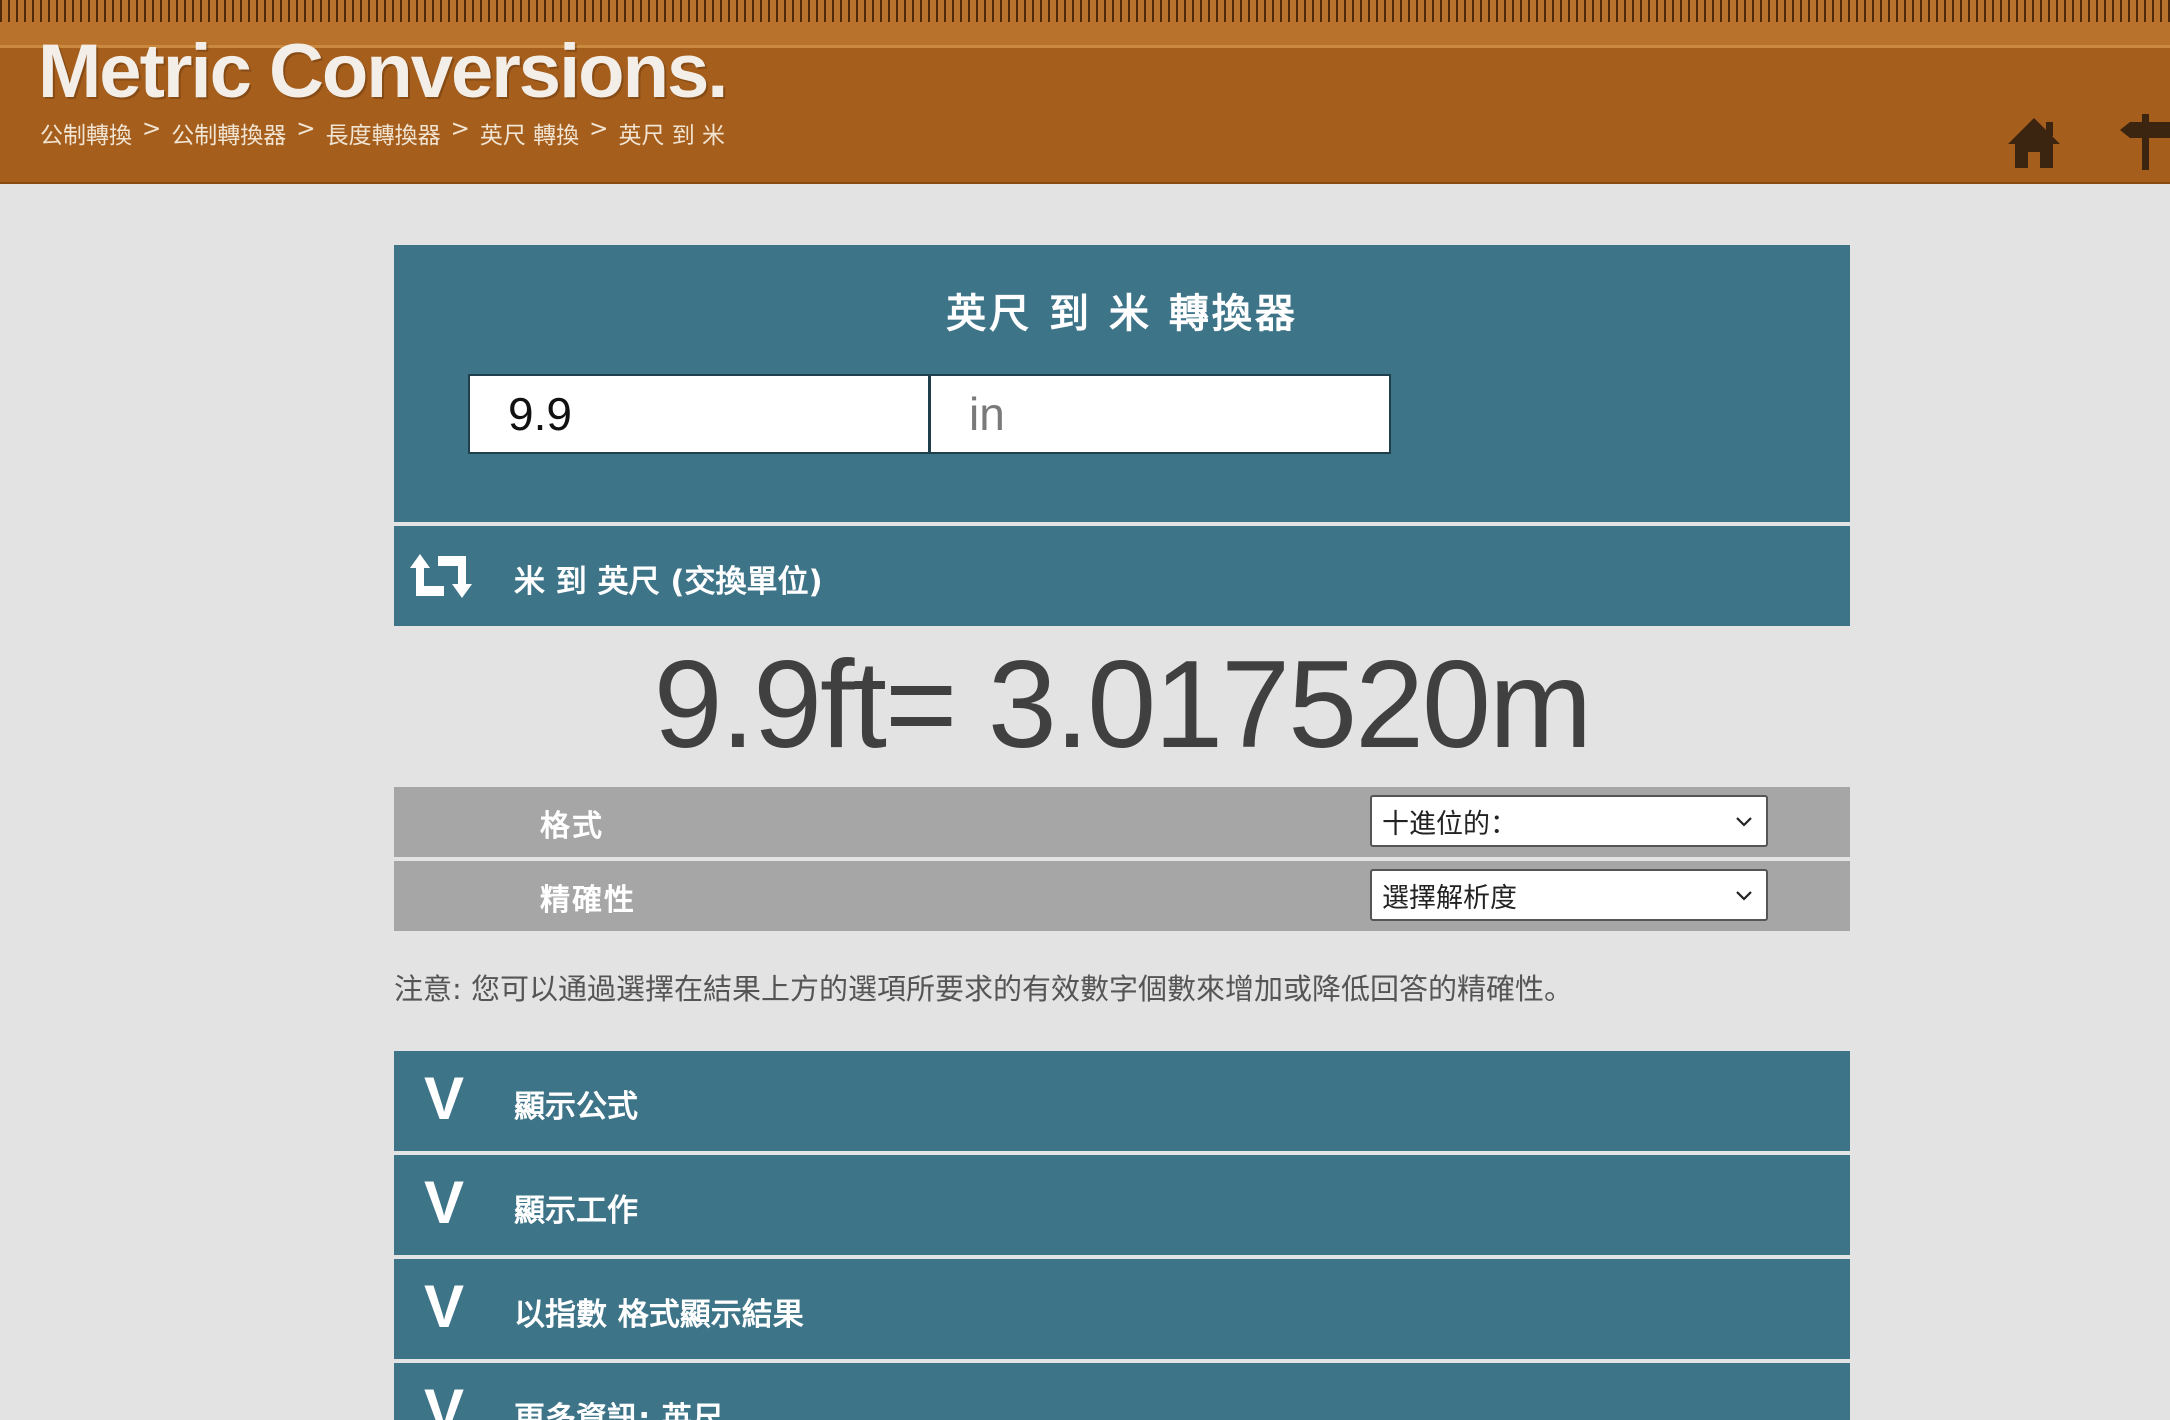 The height and width of the screenshot is (1420, 2170). What do you see at coordinates (529, 133) in the screenshot?
I see `breadcrumb-link-feet-conversion: 英尺 轉換` at bounding box center [529, 133].